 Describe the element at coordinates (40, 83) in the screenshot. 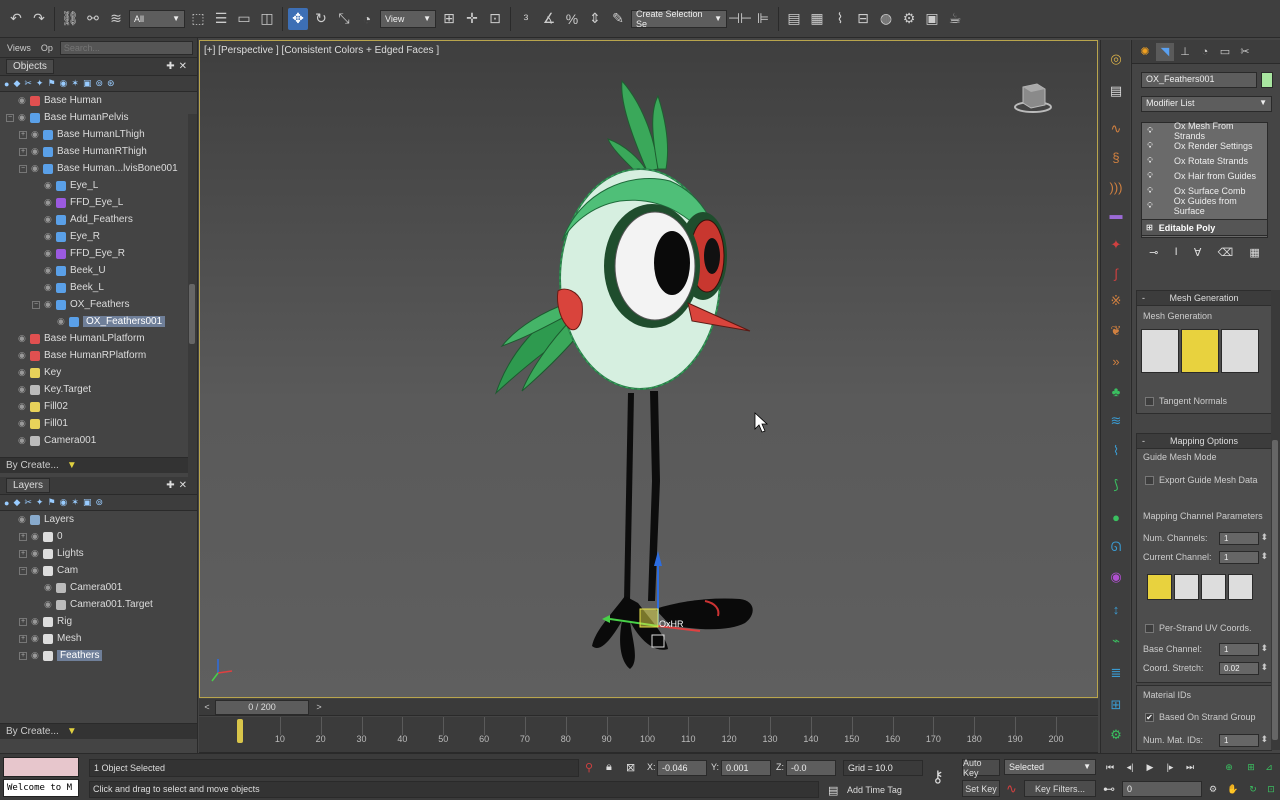

I see `filter-lights-icon: ✦` at that location.